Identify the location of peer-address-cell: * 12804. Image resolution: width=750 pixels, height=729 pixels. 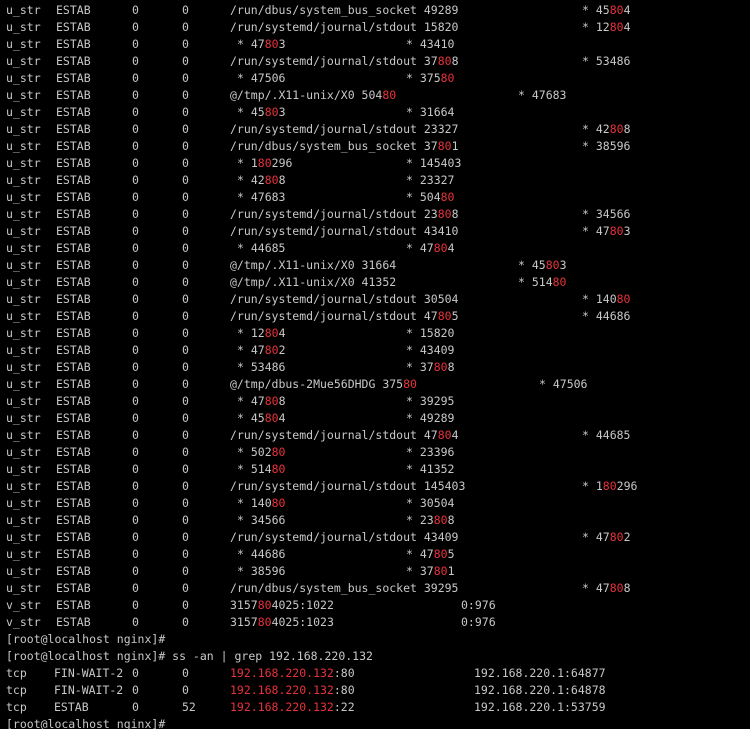
(606, 27).